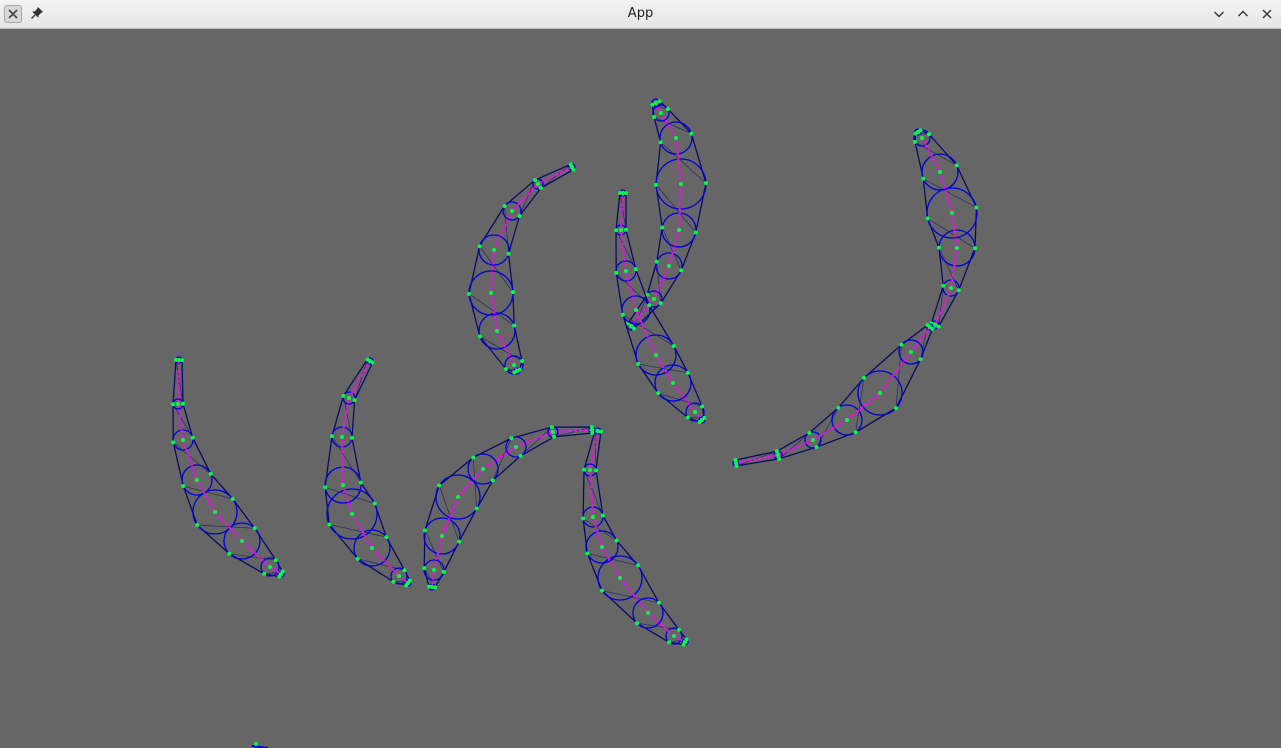  Describe the element at coordinates (37, 14) in the screenshot. I see `pin-button` at that location.